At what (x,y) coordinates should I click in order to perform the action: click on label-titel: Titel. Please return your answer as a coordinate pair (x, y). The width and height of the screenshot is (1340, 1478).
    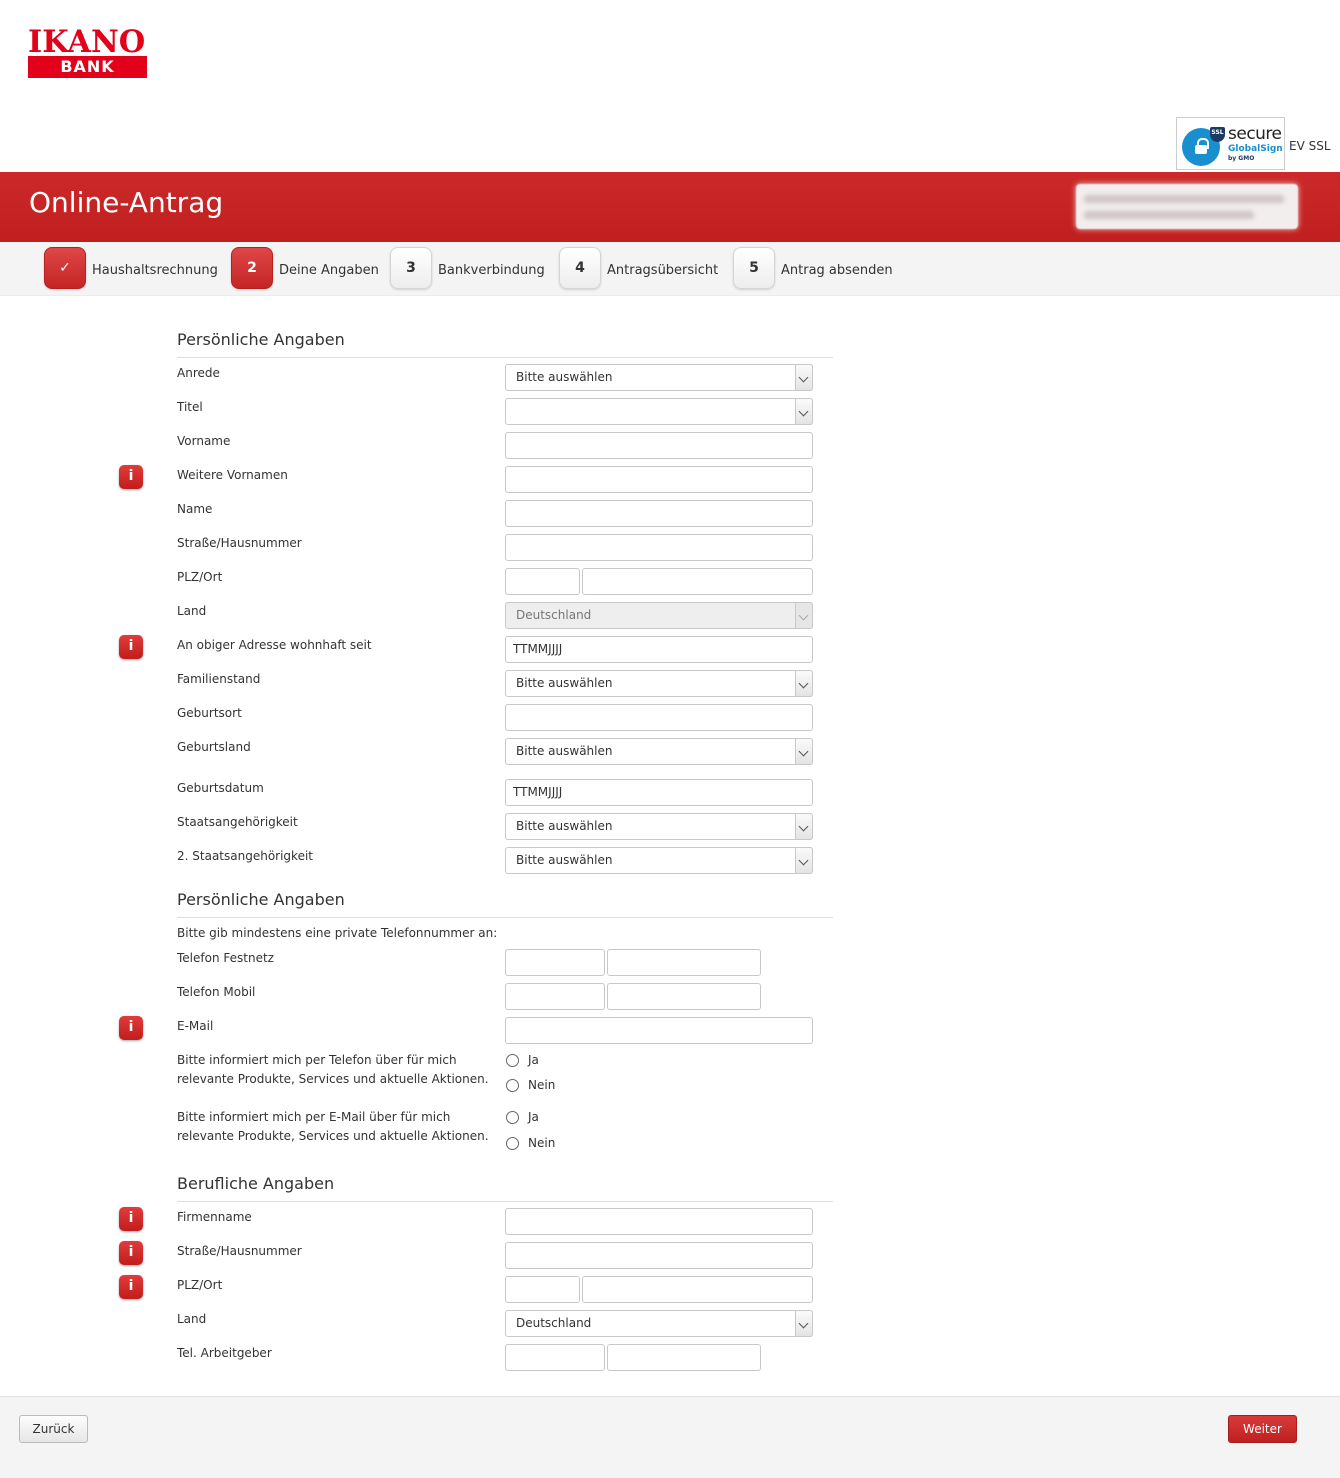
    Looking at the image, I should click on (190, 407).